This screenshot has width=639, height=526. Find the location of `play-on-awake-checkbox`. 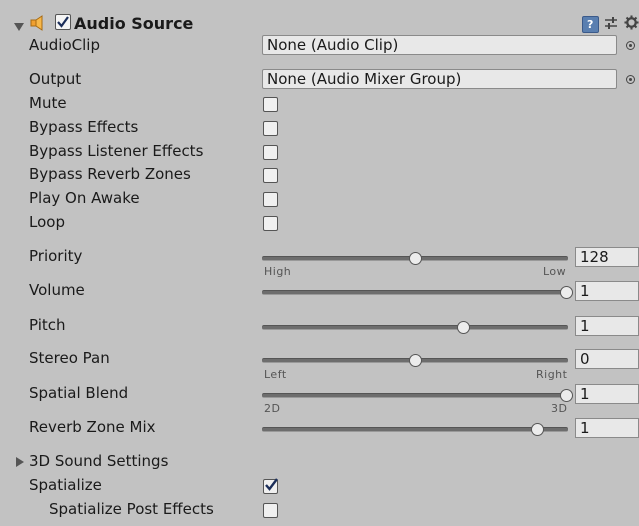

play-on-awake-checkbox is located at coordinates (270, 199).